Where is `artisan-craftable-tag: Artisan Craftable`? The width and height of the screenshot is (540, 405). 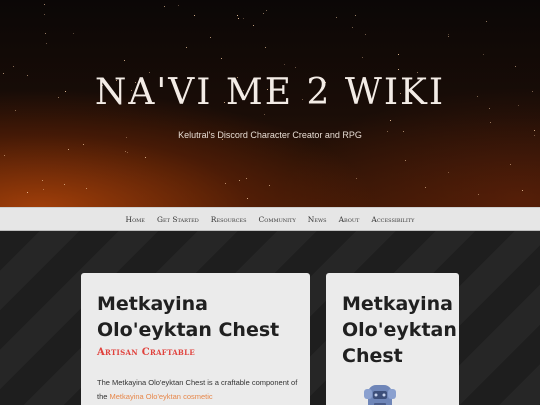
artisan-craftable-tag: Artisan Craftable is located at coordinates (146, 352).